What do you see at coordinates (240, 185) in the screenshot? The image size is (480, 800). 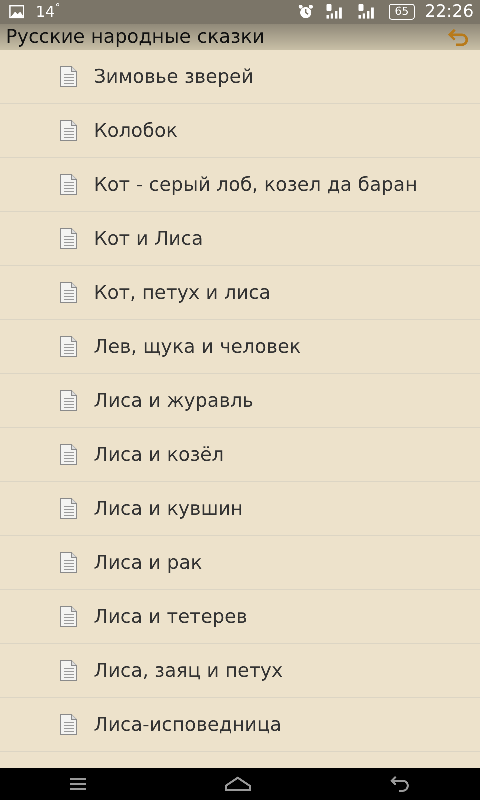 I see `story-list-item: Кот - серый лоб, козел да баран` at bounding box center [240, 185].